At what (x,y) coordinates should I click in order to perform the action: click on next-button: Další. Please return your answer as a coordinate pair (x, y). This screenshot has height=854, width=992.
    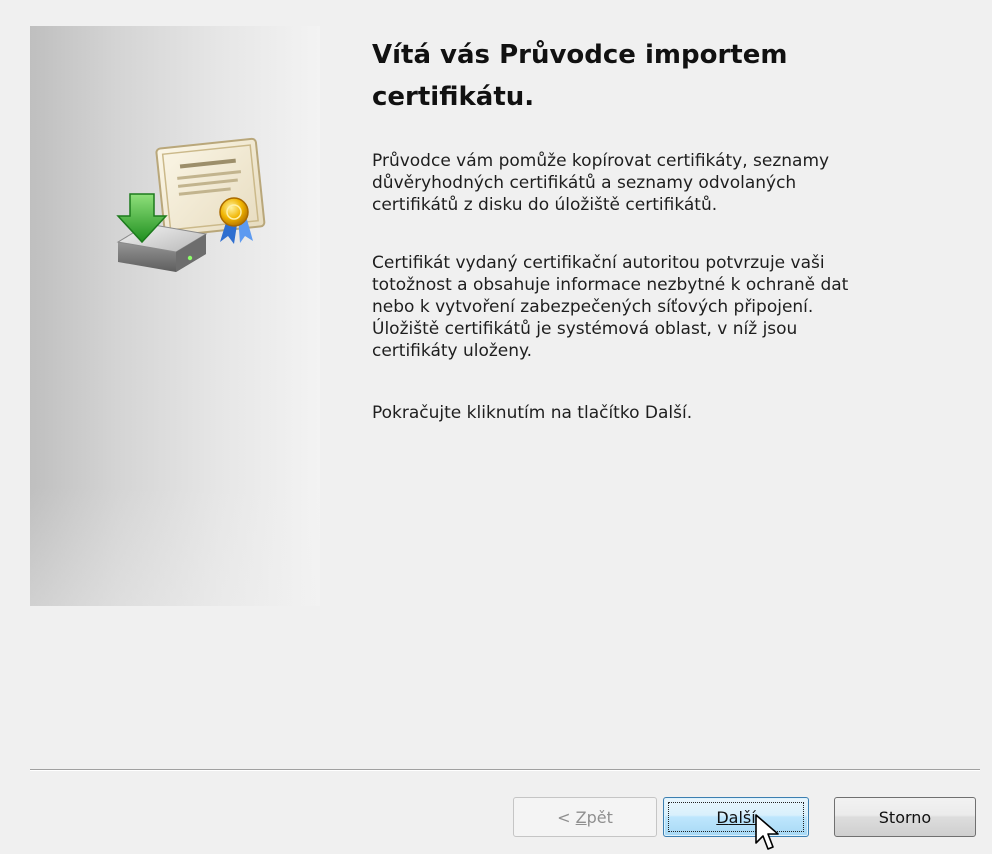
    Looking at the image, I should click on (736, 817).